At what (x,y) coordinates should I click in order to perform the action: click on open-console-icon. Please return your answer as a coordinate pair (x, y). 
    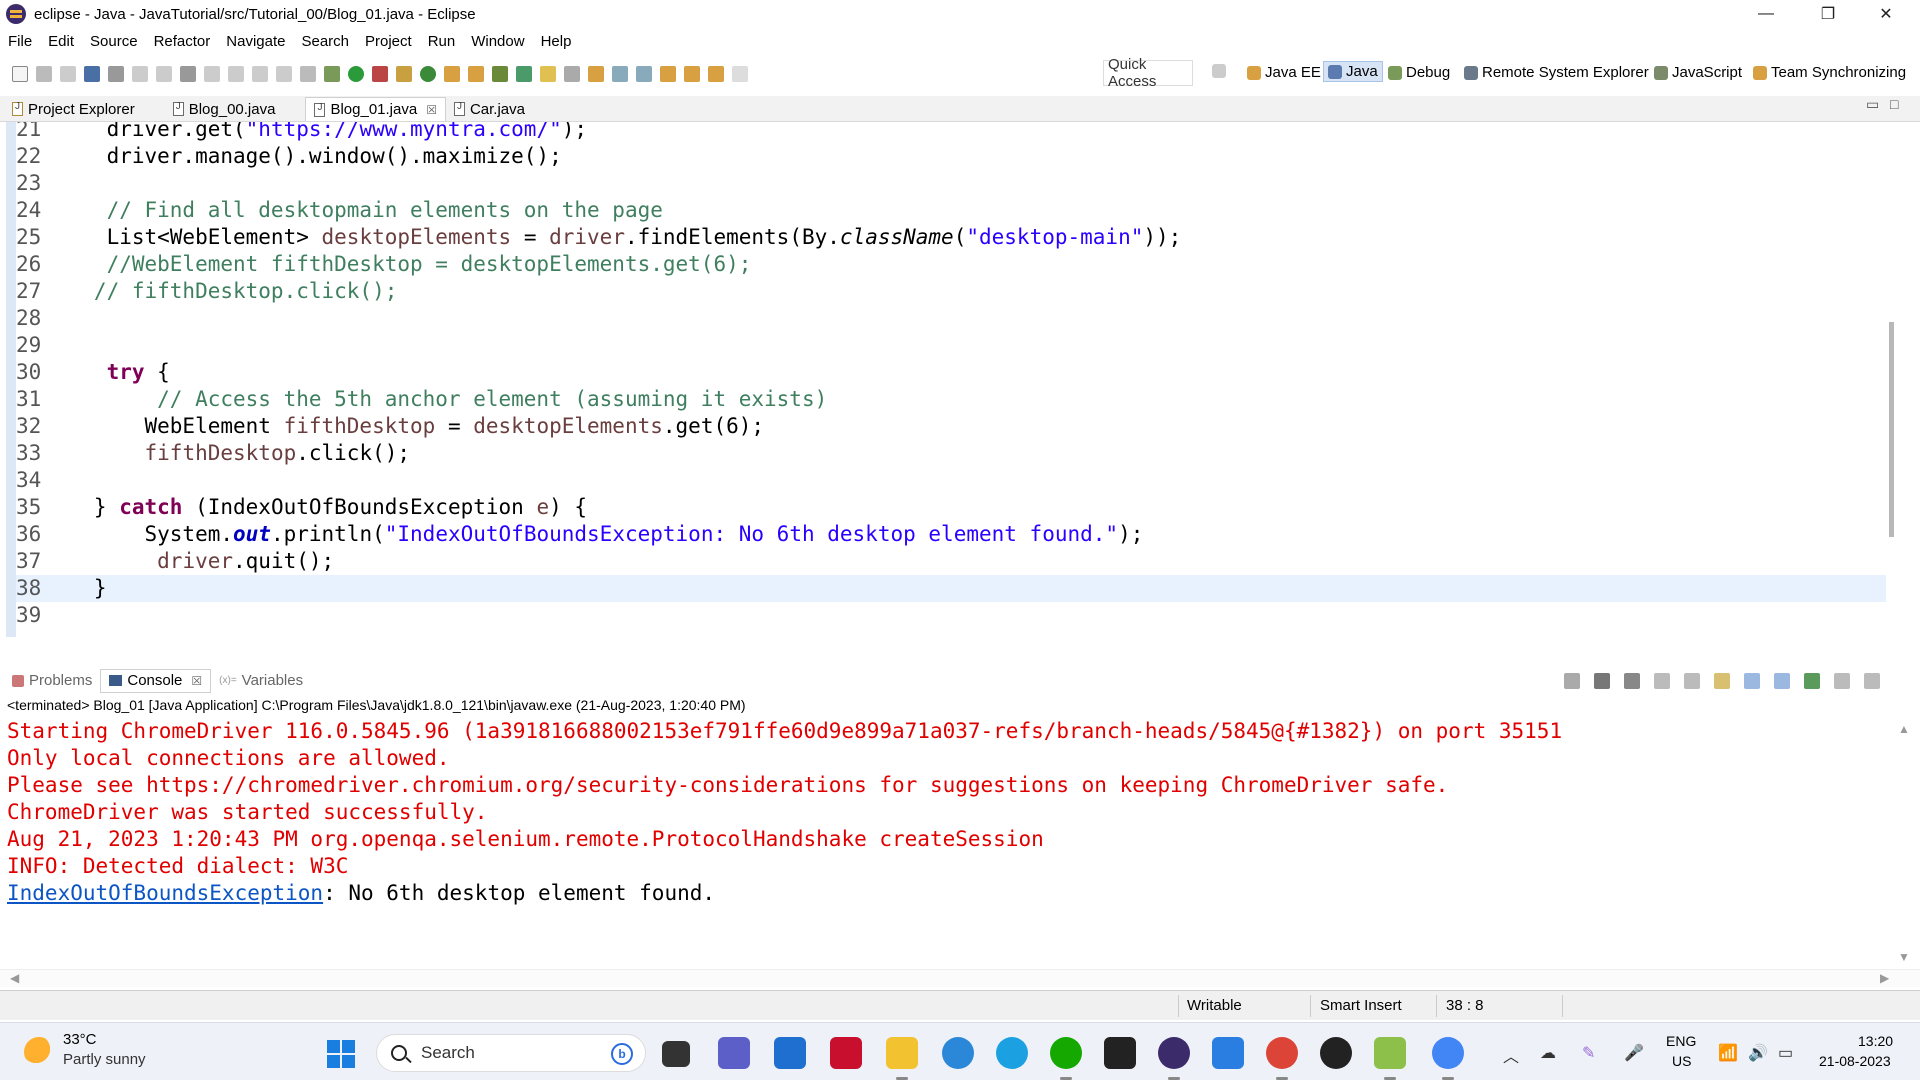
    Looking at the image, I should click on (1872, 681).